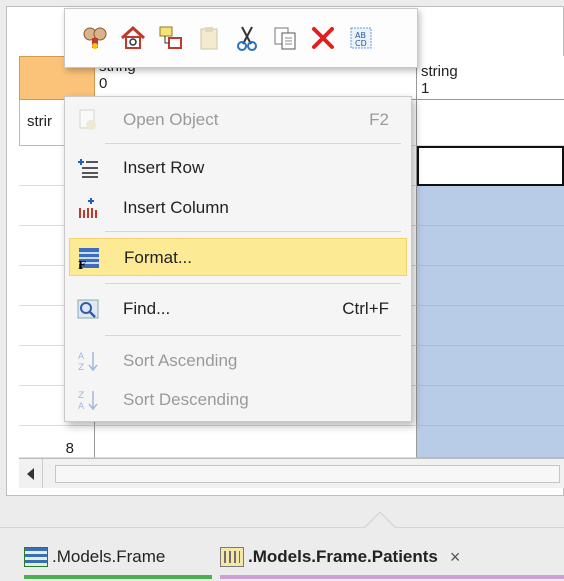 Image resolution: width=564 pixels, height=581 pixels. I want to click on delete-icon, so click(322, 38).